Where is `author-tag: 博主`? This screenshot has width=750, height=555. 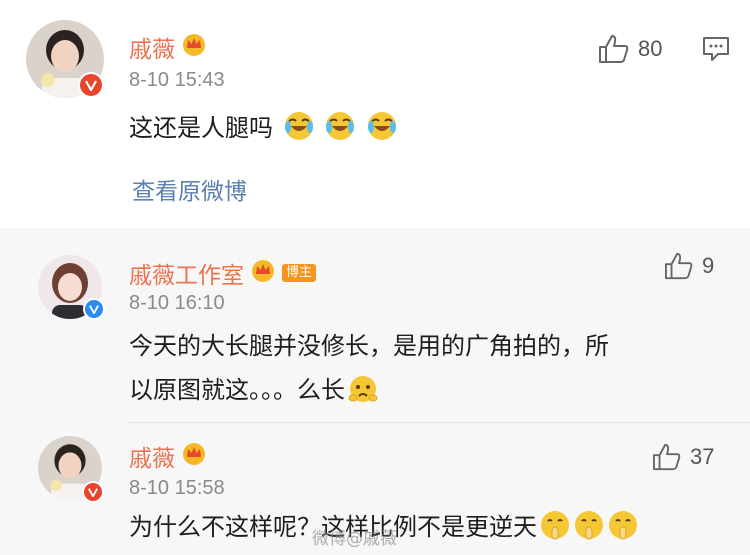
author-tag: 博主 is located at coordinates (299, 273).